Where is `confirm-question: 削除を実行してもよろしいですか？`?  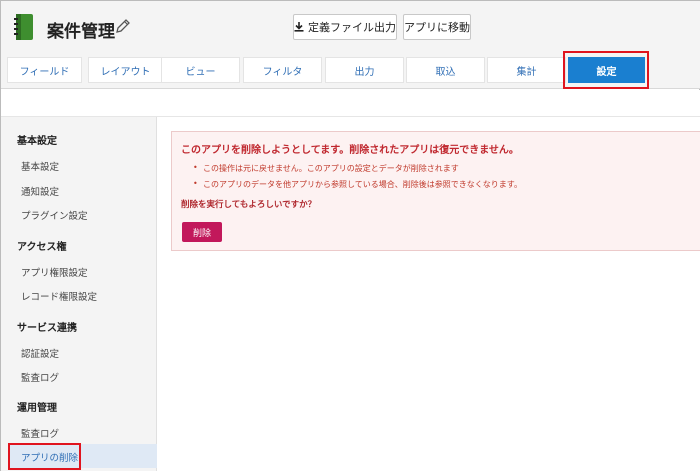
confirm-question: 削除を実行してもよろしいですか？ is located at coordinates (249, 205).